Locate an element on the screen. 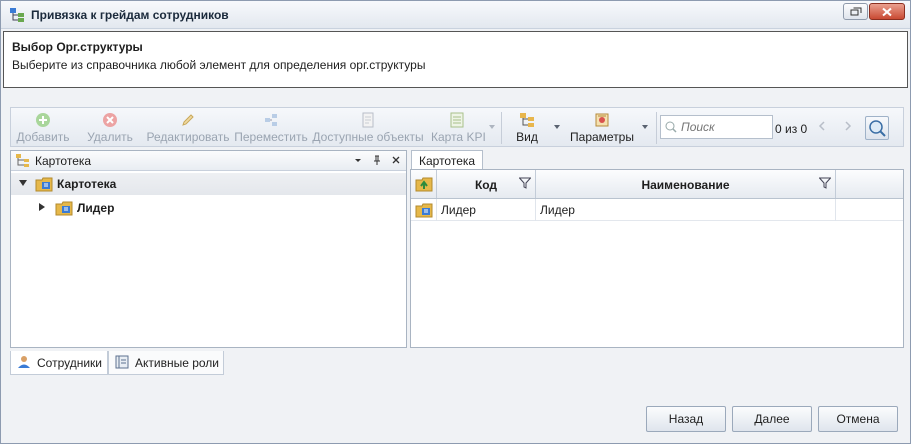  magnifier-icon is located at coordinates (877, 128).